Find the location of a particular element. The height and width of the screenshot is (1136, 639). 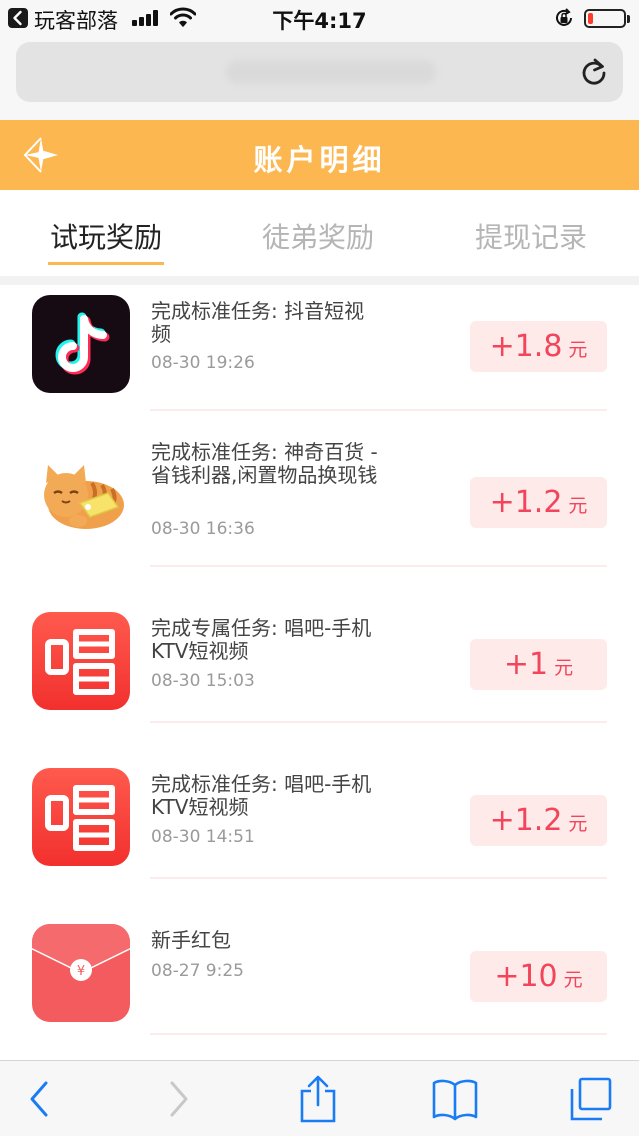

reward-amount: +10 元 is located at coordinates (538, 976).